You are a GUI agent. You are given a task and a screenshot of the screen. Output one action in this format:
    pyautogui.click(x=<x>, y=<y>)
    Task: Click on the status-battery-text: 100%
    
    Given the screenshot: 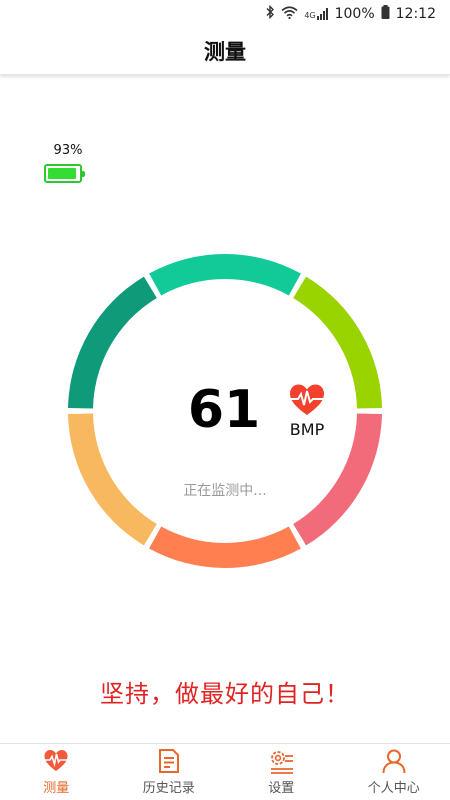 What is the action you would take?
    pyautogui.click(x=354, y=14)
    